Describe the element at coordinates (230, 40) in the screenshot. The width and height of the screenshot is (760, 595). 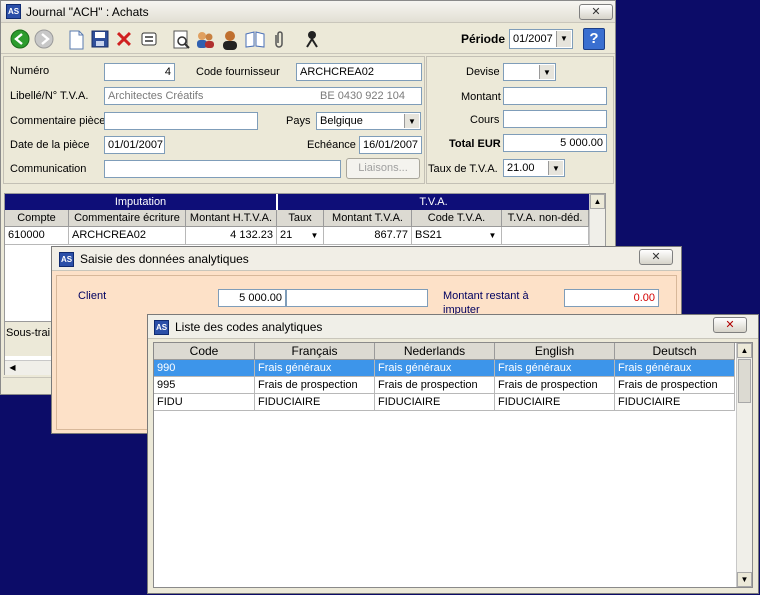
I see `person-icon` at that location.